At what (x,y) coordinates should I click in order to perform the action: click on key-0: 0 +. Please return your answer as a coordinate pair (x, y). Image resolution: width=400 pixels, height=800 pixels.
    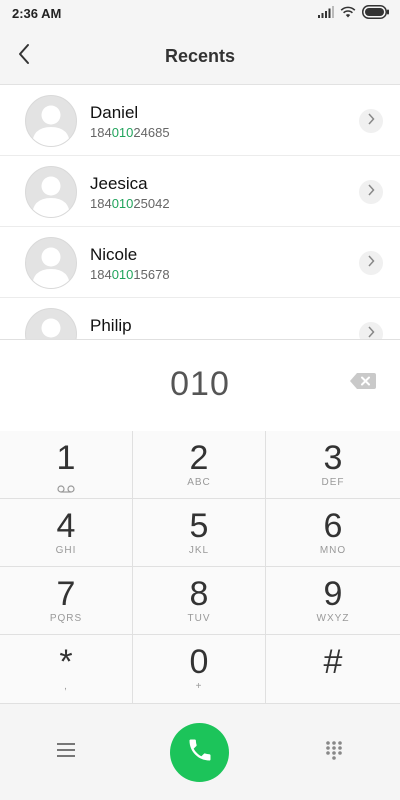
    Looking at the image, I should click on (199, 669).